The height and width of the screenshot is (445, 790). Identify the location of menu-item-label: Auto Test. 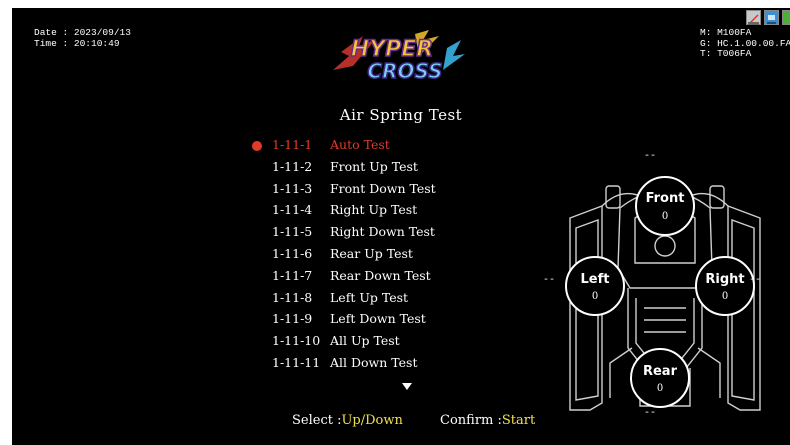
(360, 144).